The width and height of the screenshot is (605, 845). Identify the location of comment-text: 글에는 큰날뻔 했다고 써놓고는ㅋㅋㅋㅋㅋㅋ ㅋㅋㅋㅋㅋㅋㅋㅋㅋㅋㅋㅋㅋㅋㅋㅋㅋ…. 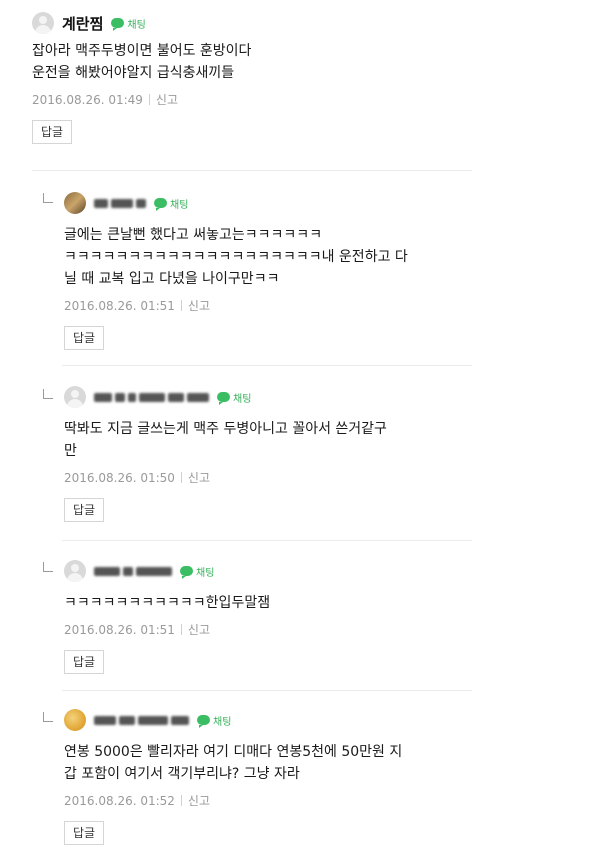
(236, 257).